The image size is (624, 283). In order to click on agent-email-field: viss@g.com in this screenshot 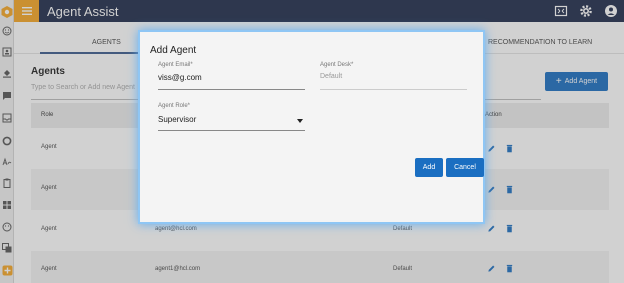, I will do `click(180, 77)`.